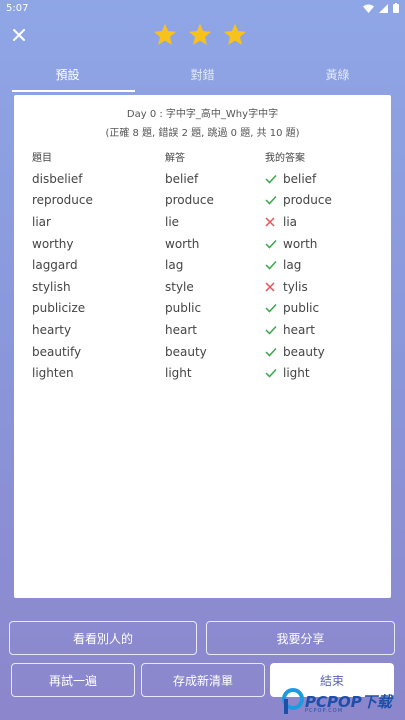 The height and width of the screenshot is (720, 405). I want to click on result-row: disbelief belief belief, so click(202, 179).